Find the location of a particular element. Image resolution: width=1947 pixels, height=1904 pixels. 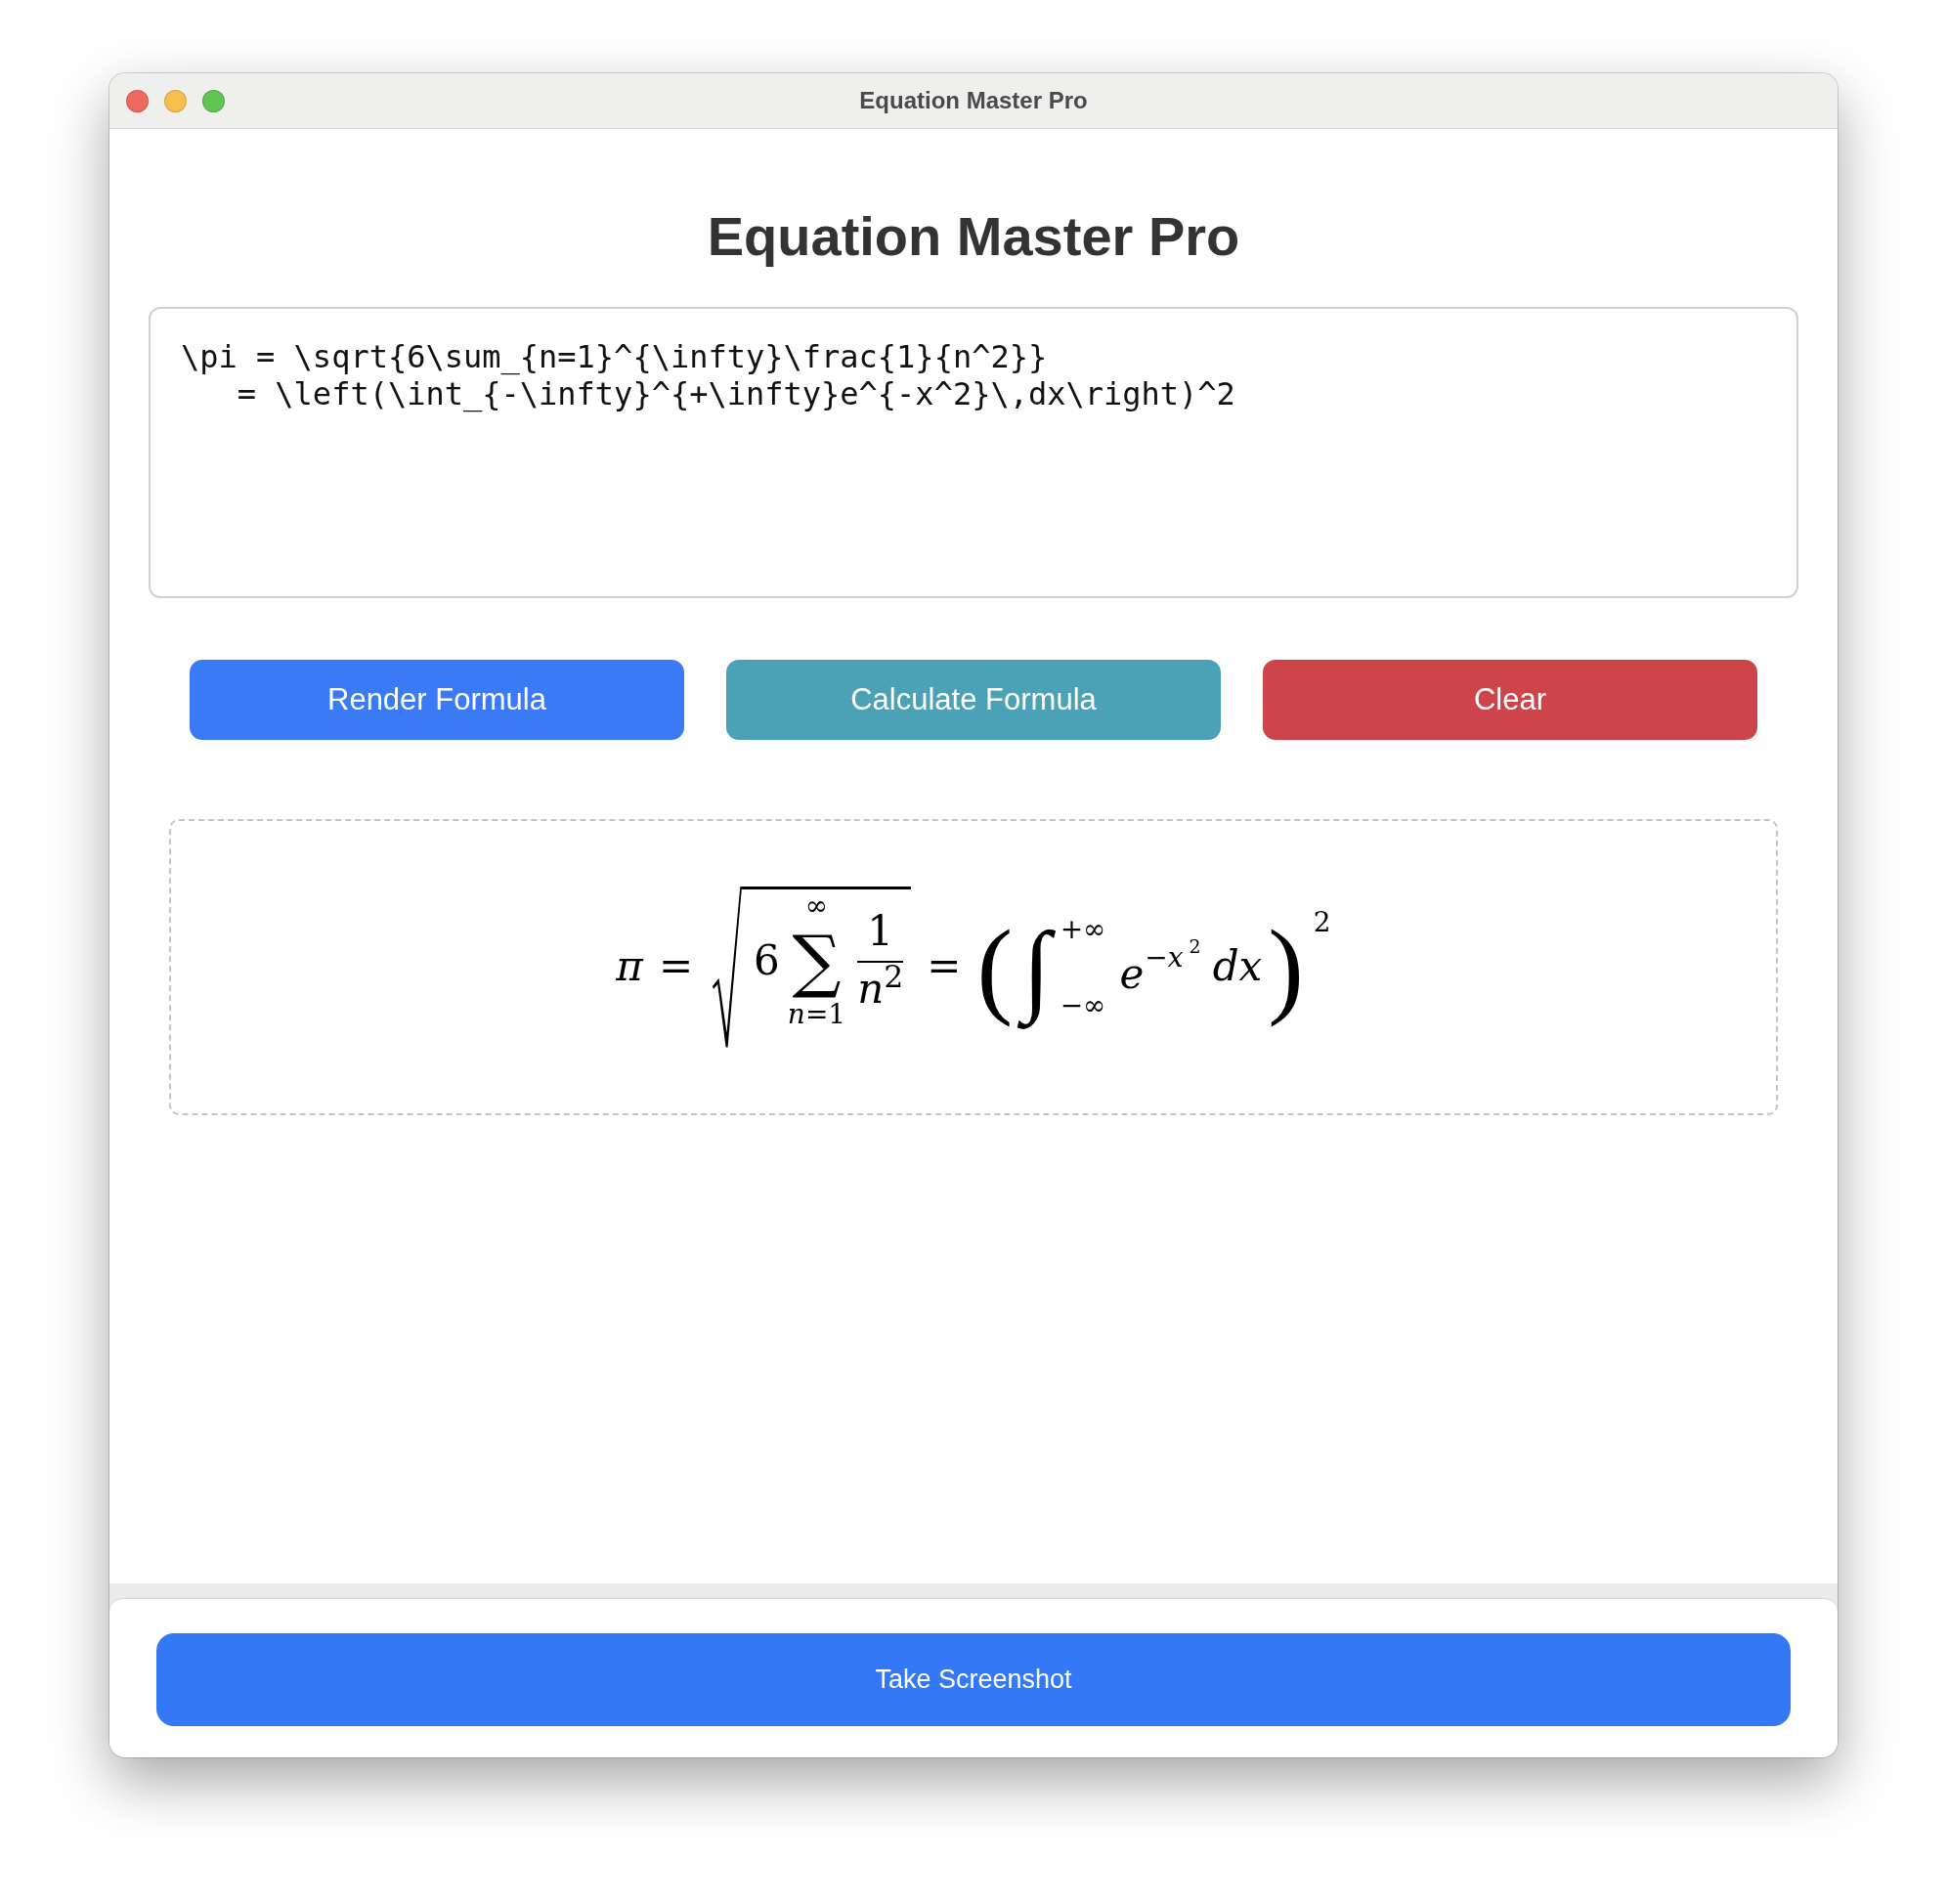

clear-button: Clear is located at coordinates (1510, 700).